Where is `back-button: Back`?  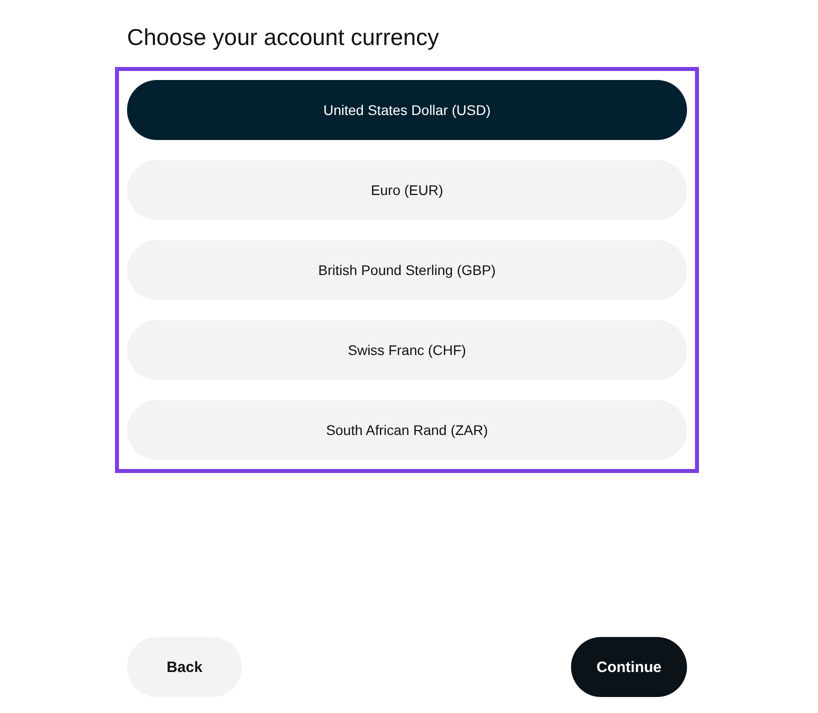 back-button: Back is located at coordinates (184, 667).